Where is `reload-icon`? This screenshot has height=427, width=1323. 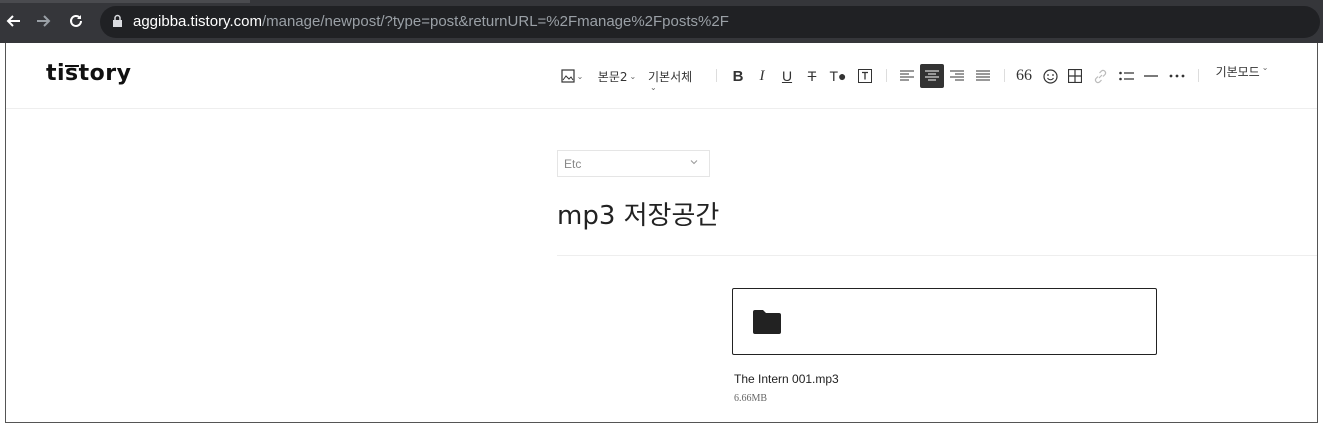
reload-icon is located at coordinates (76, 20).